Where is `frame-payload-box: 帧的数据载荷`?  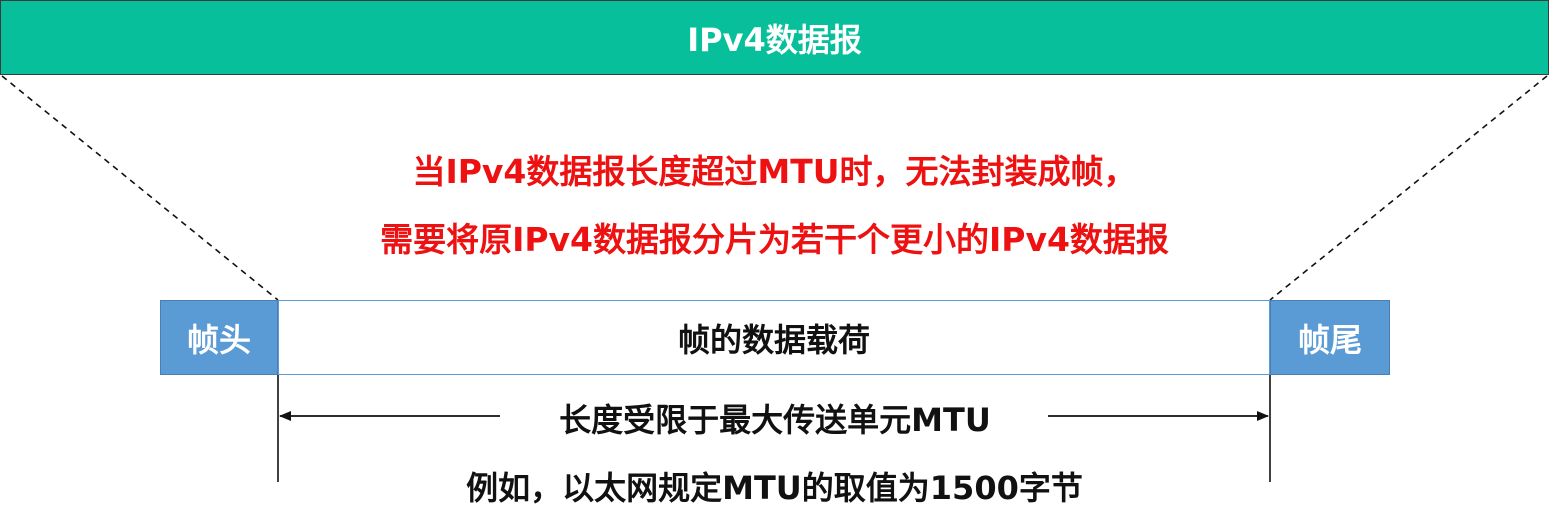 frame-payload-box: 帧的数据载荷 is located at coordinates (774, 337).